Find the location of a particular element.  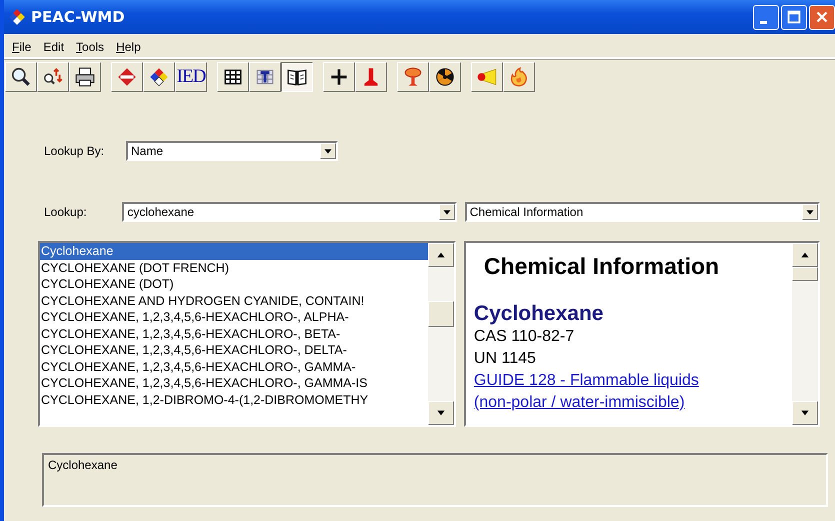

close-button is located at coordinates (822, 17).